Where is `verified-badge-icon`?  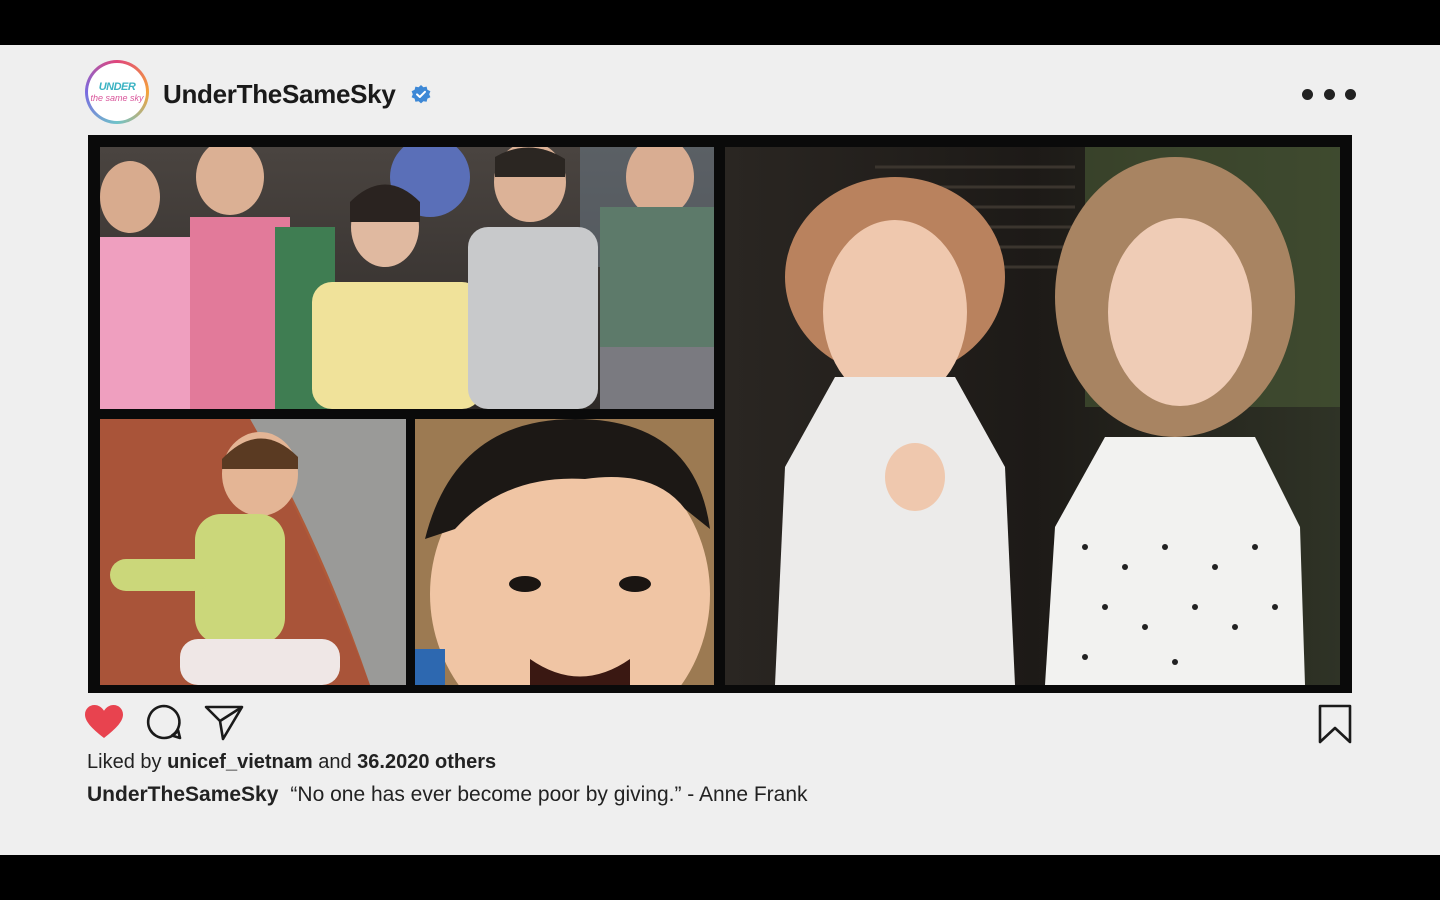
verified-badge-icon is located at coordinates (421, 94).